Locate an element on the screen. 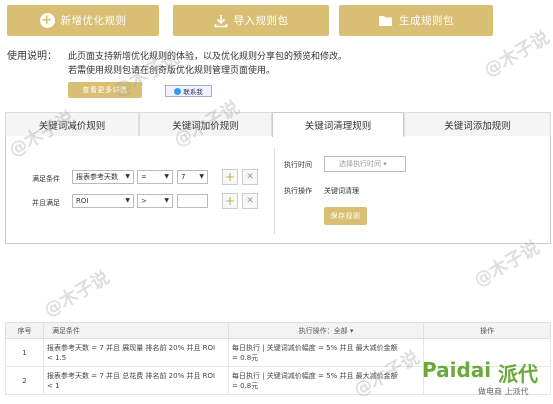 The height and width of the screenshot is (404, 553). row-condition: 报表参考天数 = 7 并且 总花费 排名前 20% 并且 ROI < 1 is located at coordinates (136, 380).